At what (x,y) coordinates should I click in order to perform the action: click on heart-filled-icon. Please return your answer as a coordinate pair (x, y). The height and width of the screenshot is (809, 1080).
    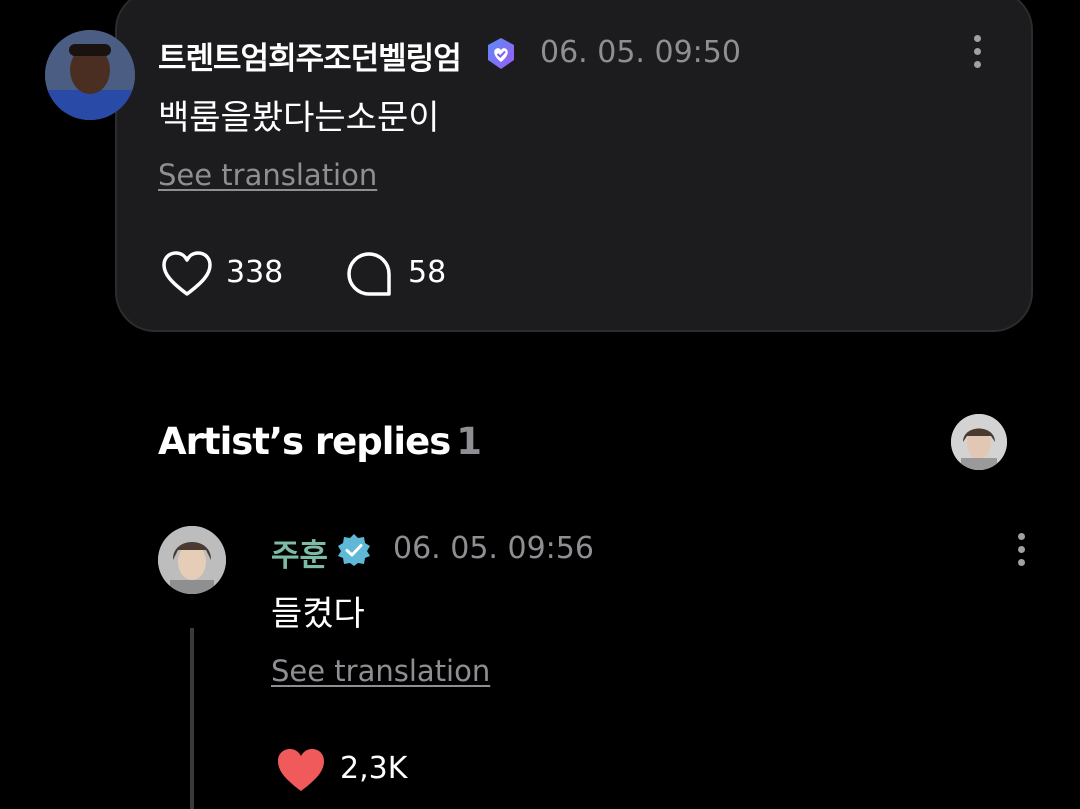
    Looking at the image, I should click on (301, 770).